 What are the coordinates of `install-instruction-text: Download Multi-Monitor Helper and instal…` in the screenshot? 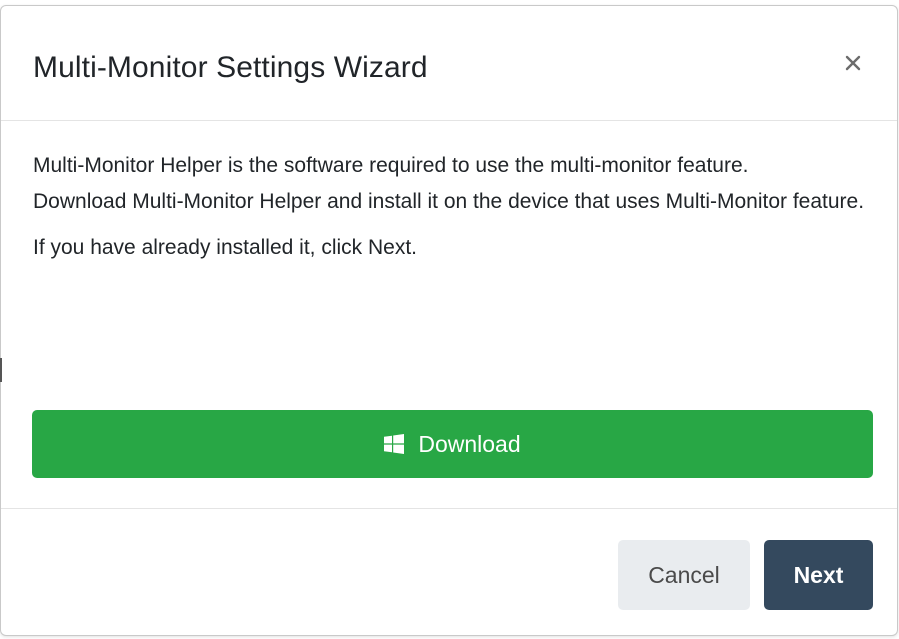 It's located at (449, 201).